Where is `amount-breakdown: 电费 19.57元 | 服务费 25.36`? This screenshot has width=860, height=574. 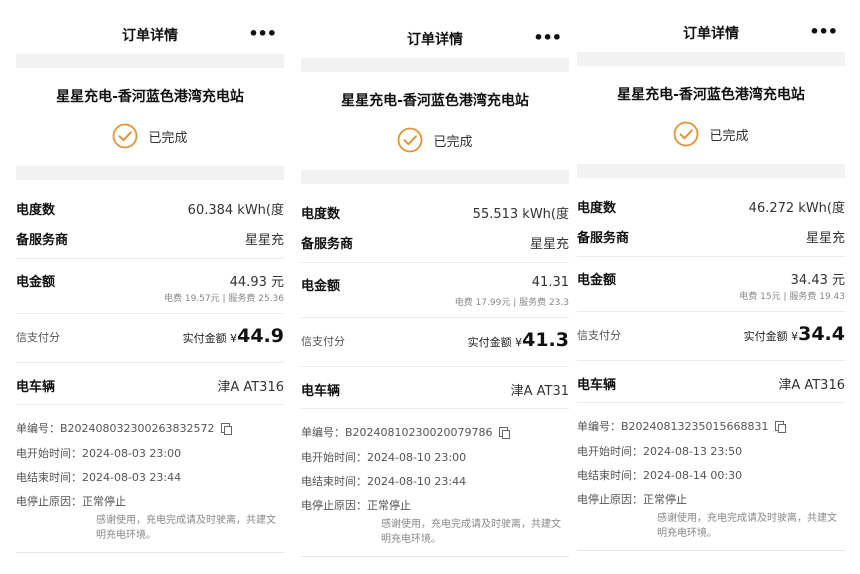 amount-breakdown: 电费 19.57元 | 服务费 25.36 is located at coordinates (223, 299).